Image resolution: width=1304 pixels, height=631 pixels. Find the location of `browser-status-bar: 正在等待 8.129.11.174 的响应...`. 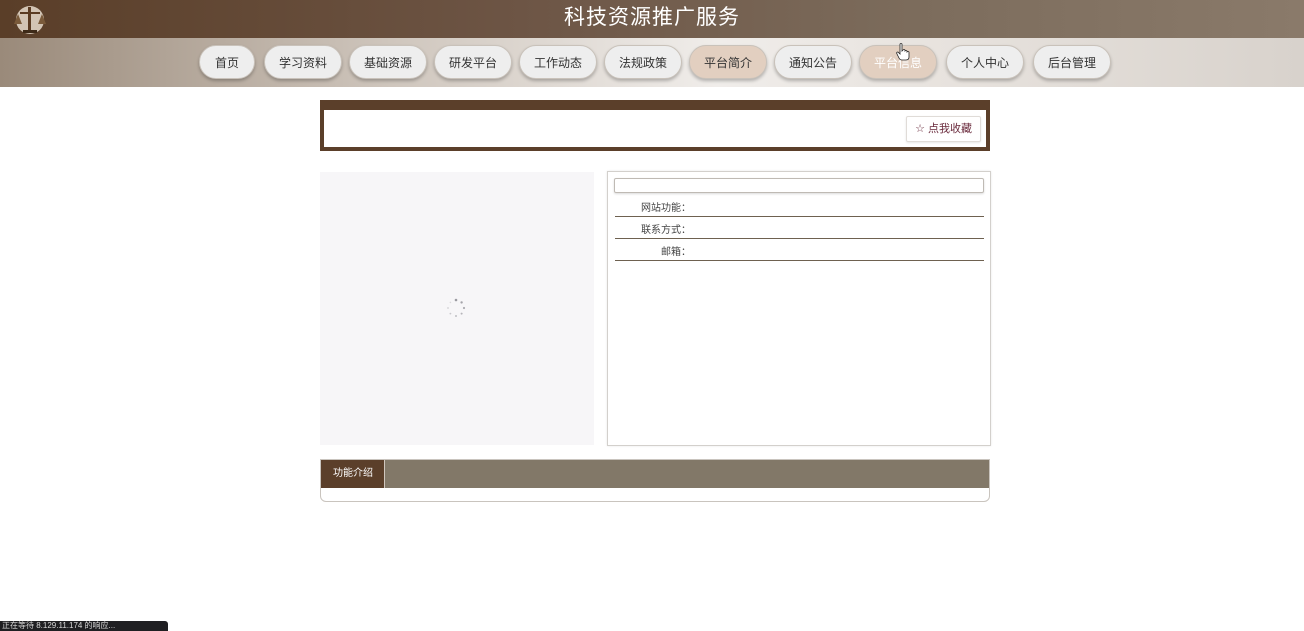

browser-status-bar: 正在等待 8.129.11.174 的响应... is located at coordinates (84, 626).